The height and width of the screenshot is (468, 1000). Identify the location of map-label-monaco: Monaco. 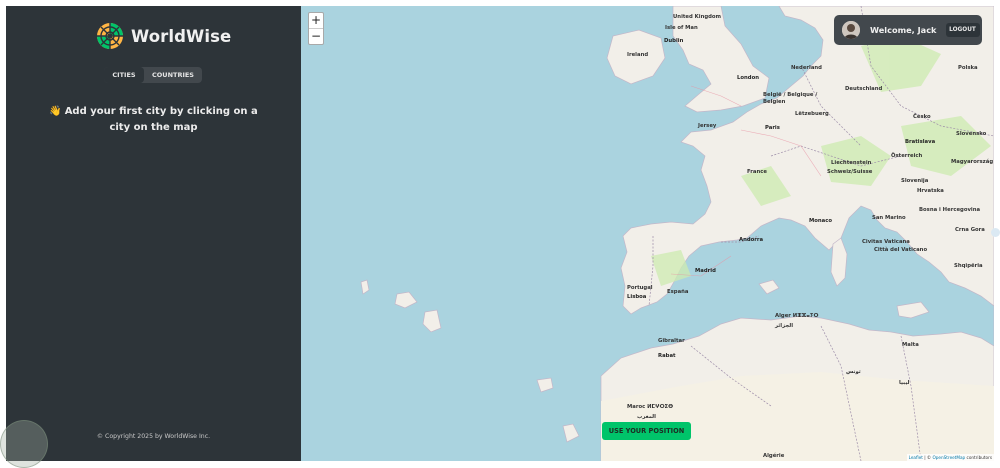
(821, 221).